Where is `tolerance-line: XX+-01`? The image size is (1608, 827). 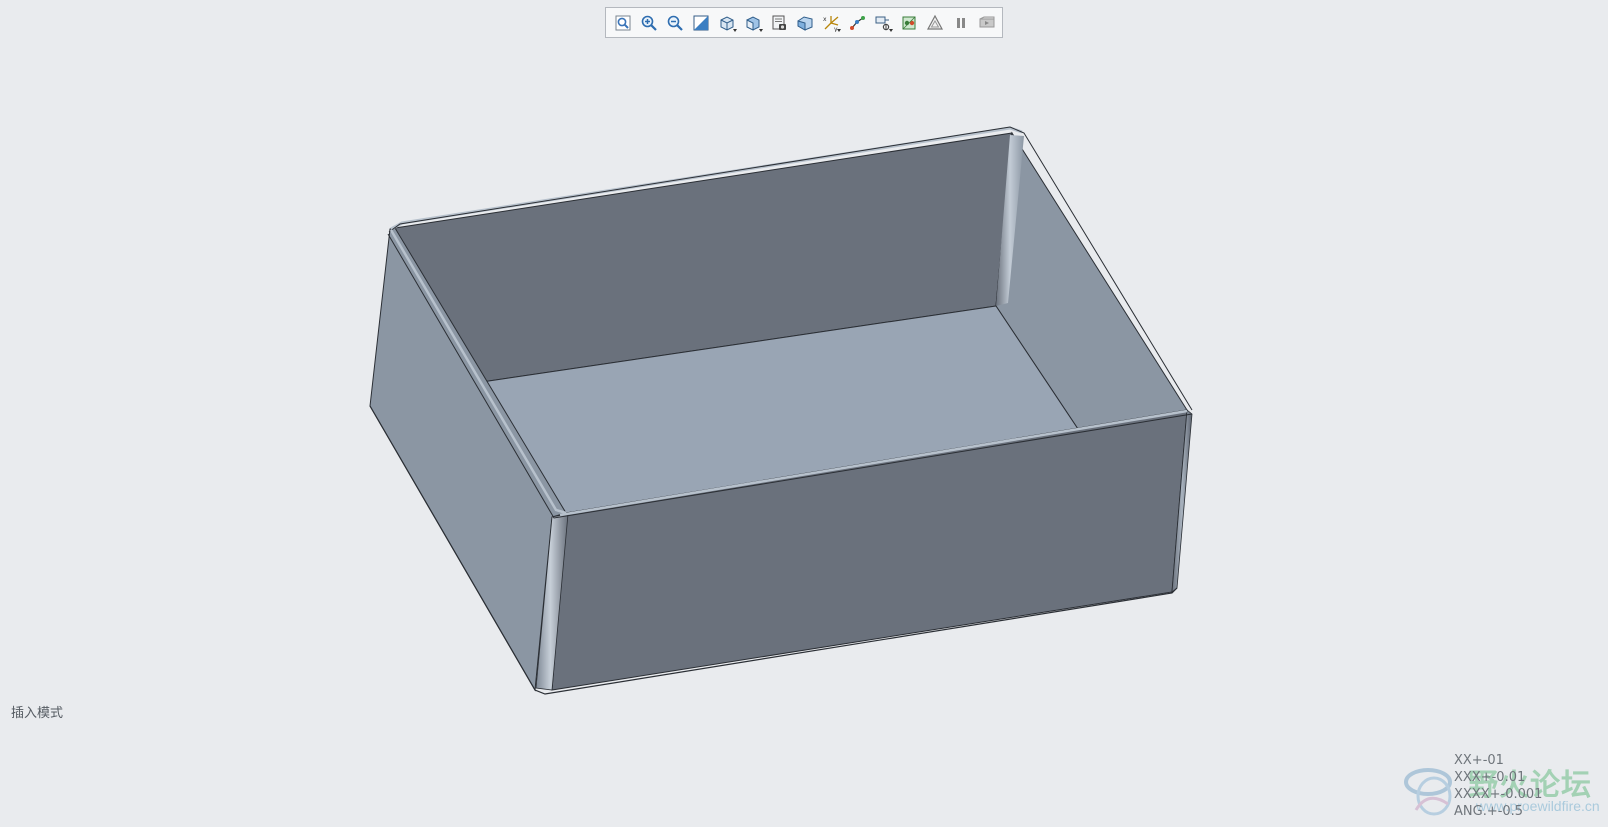
tolerance-line: XX+-01 is located at coordinates (1479, 760).